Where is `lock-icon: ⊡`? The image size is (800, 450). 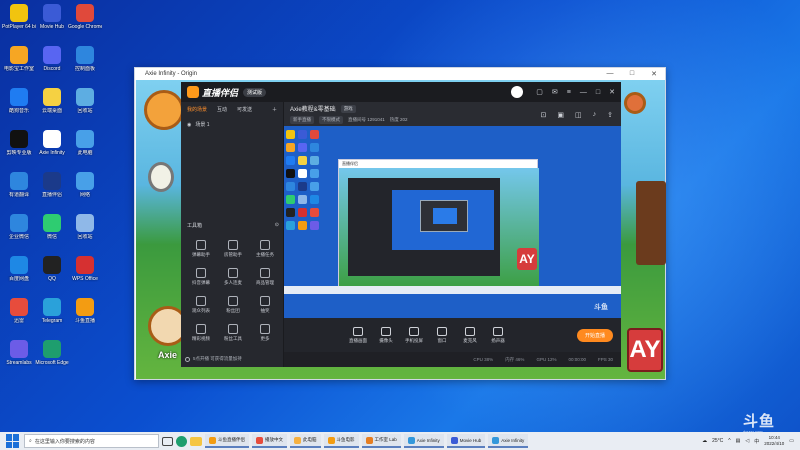
lock-icon: ⊡ is located at coordinates (544, 115).